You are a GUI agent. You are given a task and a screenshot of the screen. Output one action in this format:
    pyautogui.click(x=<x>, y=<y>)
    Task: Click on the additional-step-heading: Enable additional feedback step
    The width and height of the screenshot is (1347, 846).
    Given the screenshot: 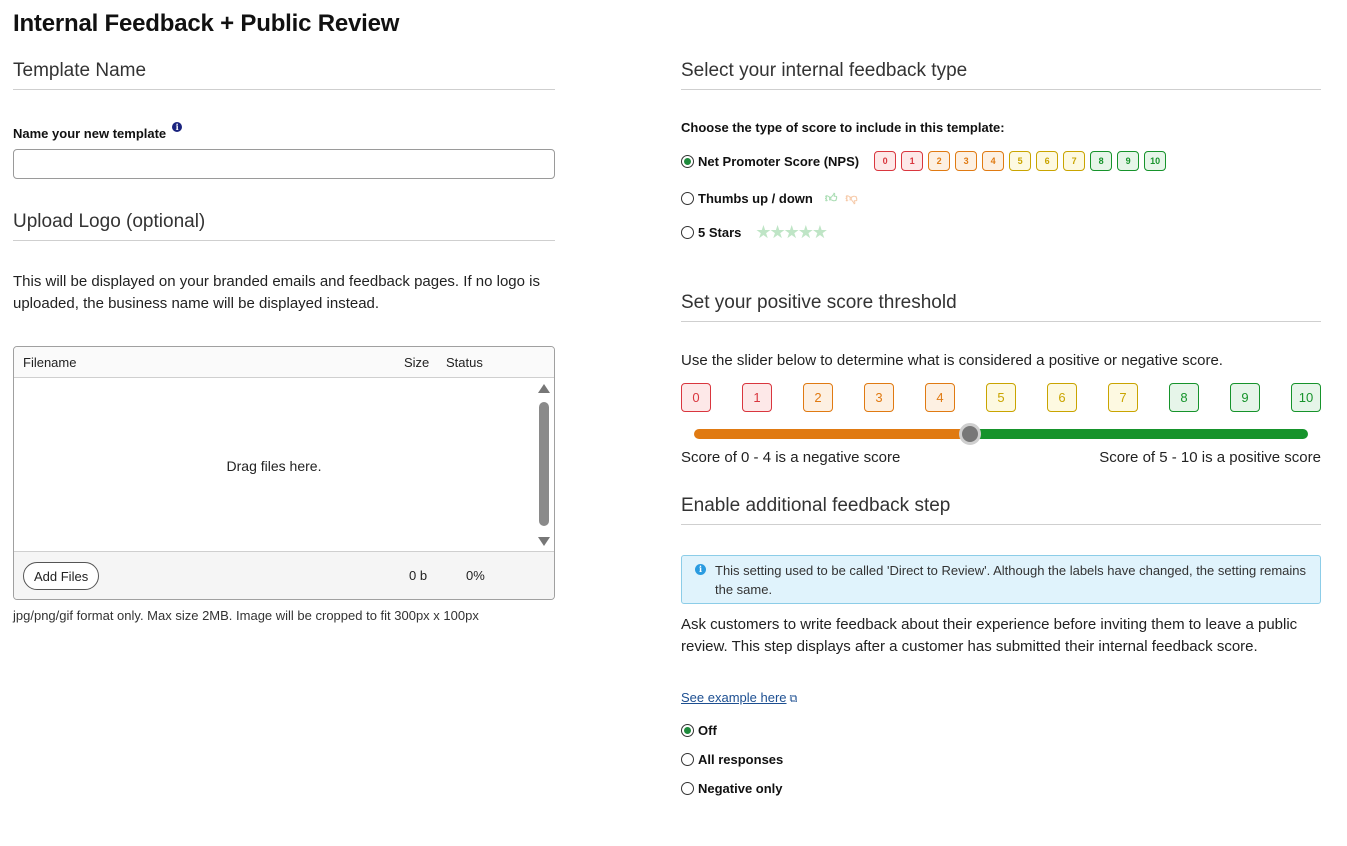 What is the action you would take?
    pyautogui.click(x=1001, y=510)
    